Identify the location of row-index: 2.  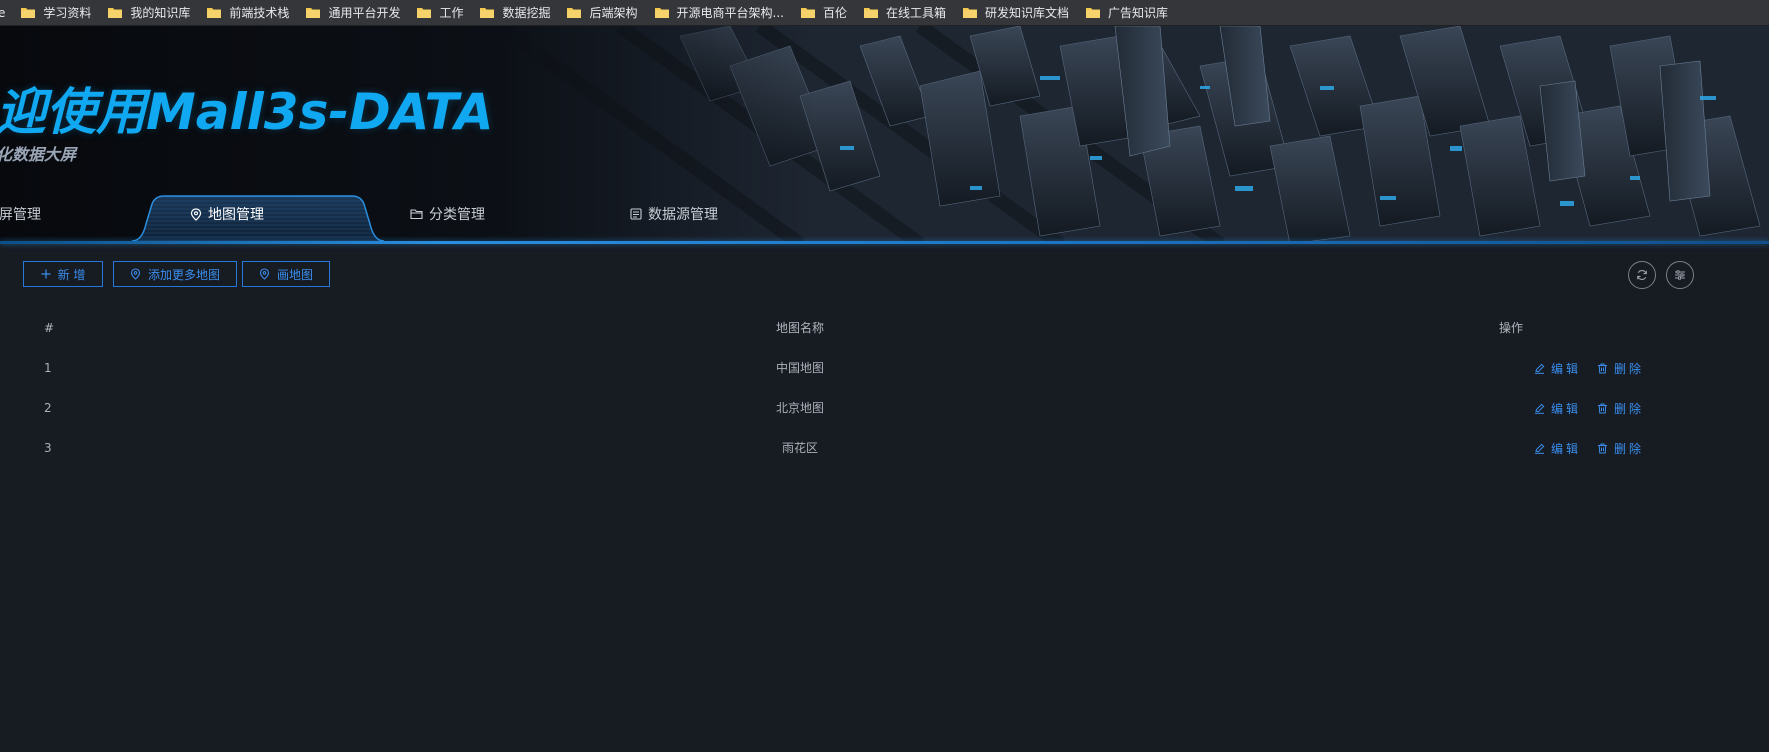
(48, 408).